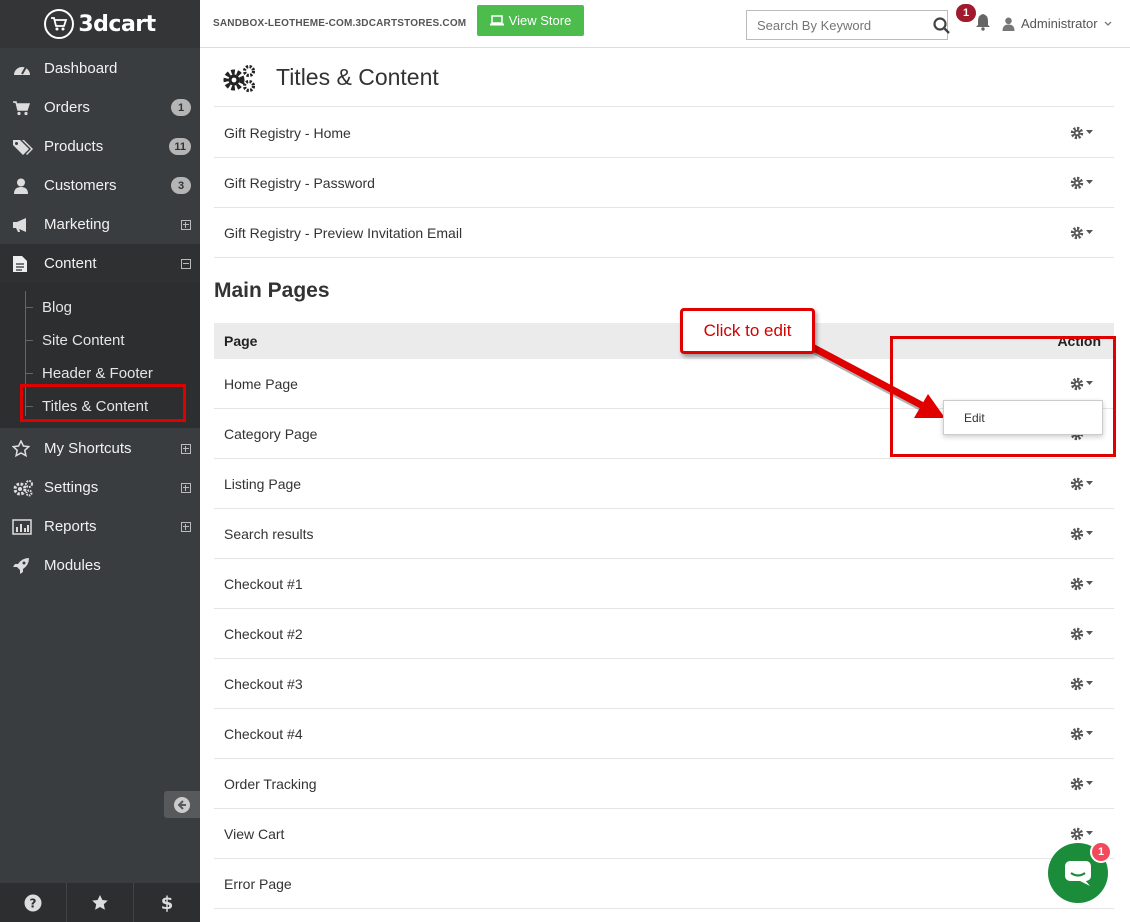 Image resolution: width=1130 pixels, height=922 pixels. Describe the element at coordinates (263, 733) in the screenshot. I see `row-label: Checkout #4` at that location.